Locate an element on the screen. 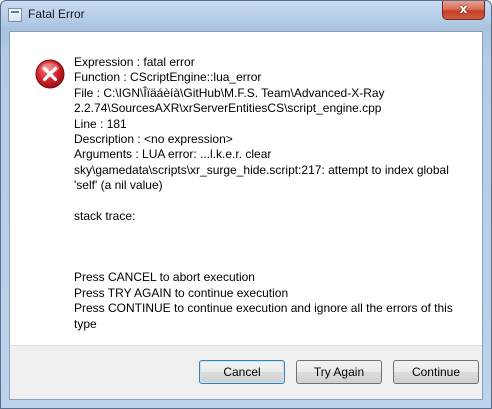 The image size is (492, 409). application-window-icon is located at coordinates (15, 15).